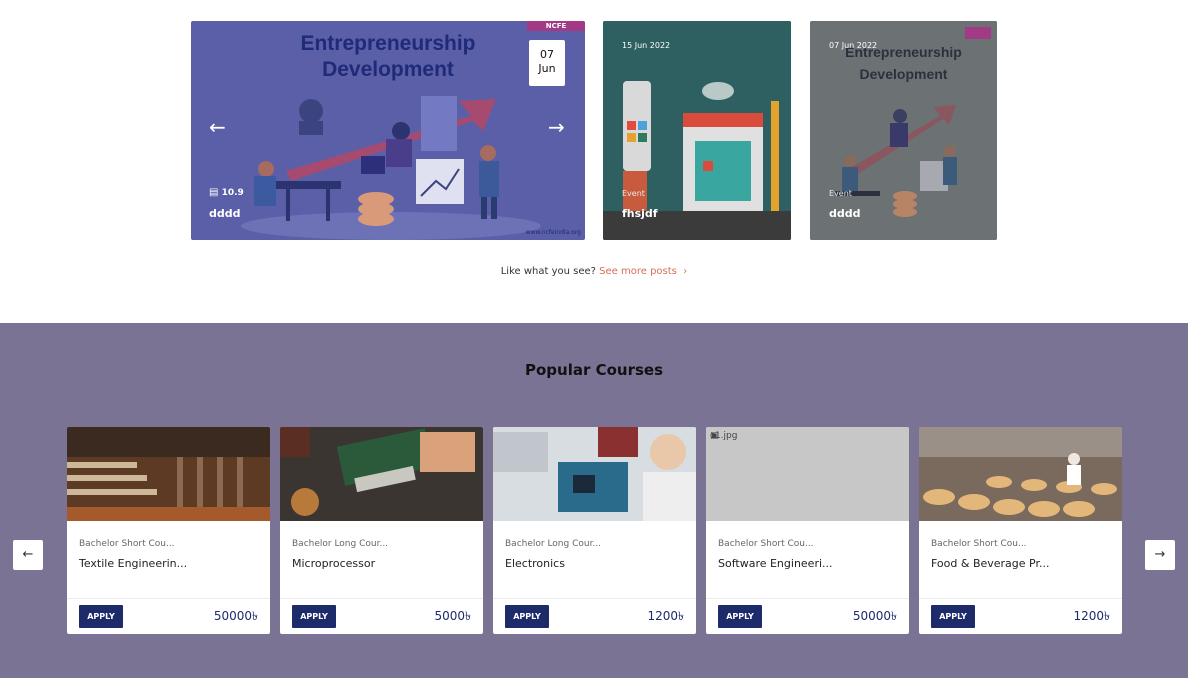  I want to click on course-image-electronics, so click(594, 474).